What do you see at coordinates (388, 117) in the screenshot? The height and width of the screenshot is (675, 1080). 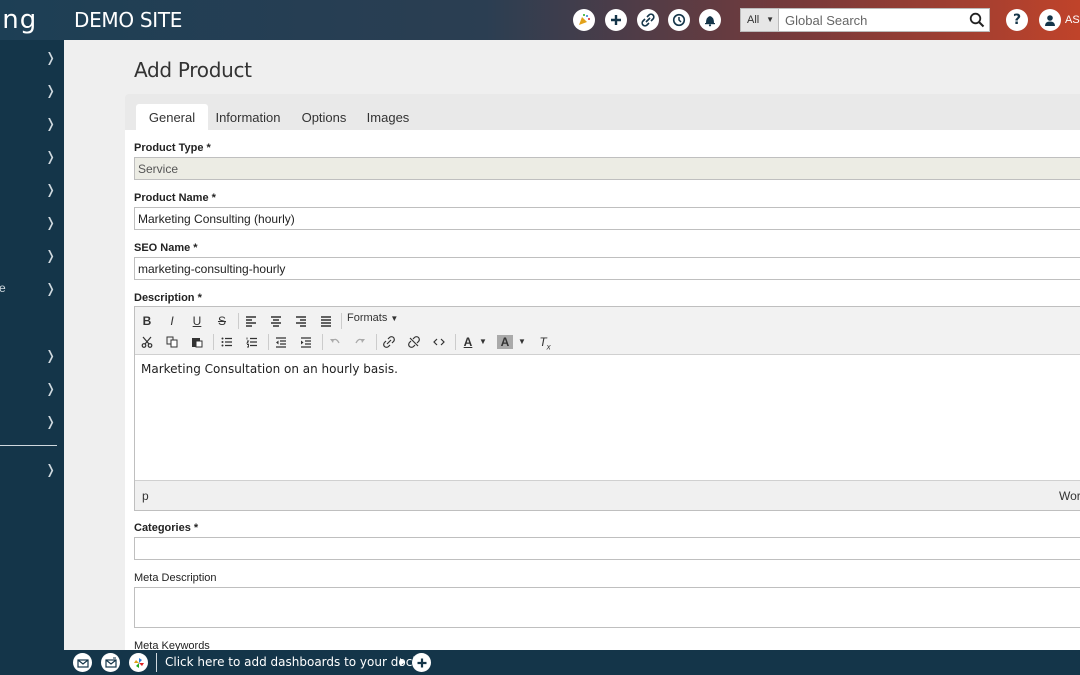 I see `tab-images: Images` at bounding box center [388, 117].